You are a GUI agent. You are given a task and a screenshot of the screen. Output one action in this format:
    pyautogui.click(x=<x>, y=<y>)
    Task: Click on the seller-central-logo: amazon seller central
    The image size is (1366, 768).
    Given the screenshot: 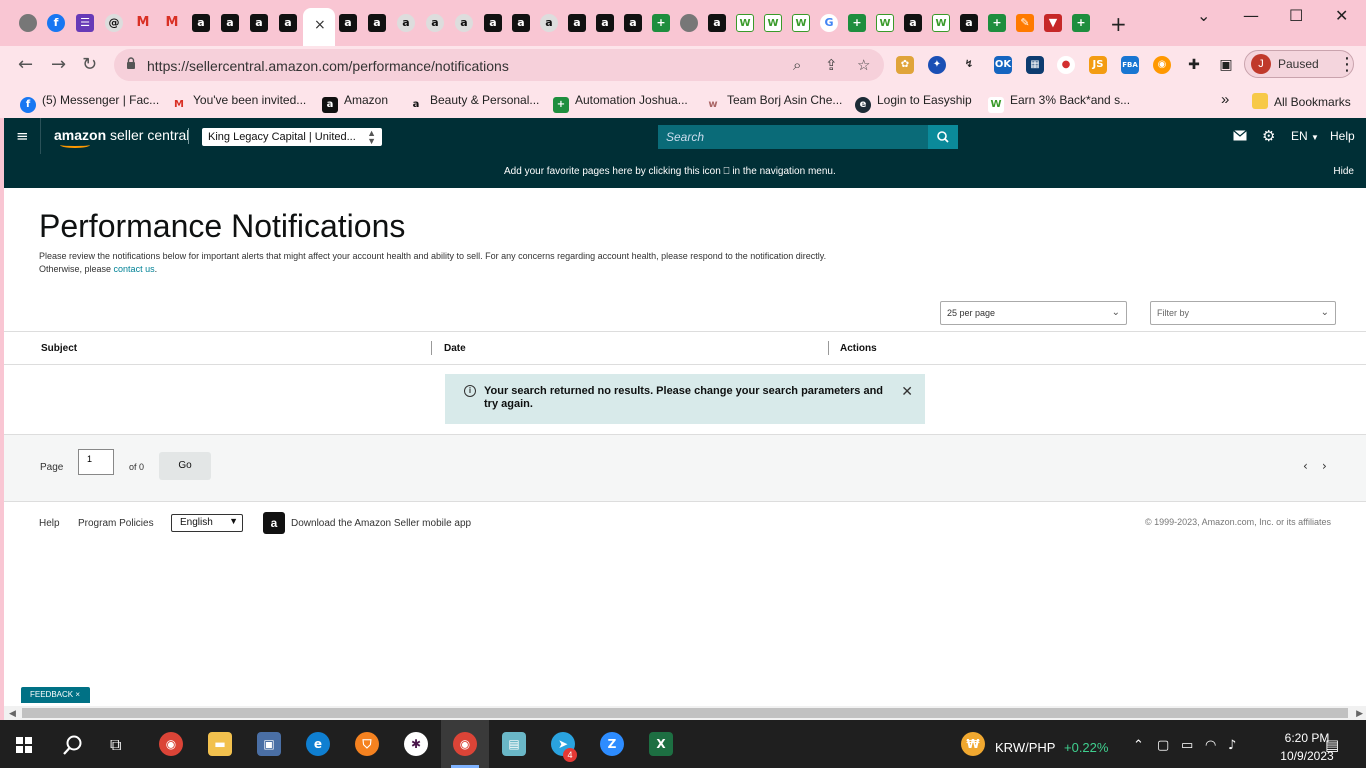 What is the action you would take?
    pyautogui.click(x=121, y=137)
    